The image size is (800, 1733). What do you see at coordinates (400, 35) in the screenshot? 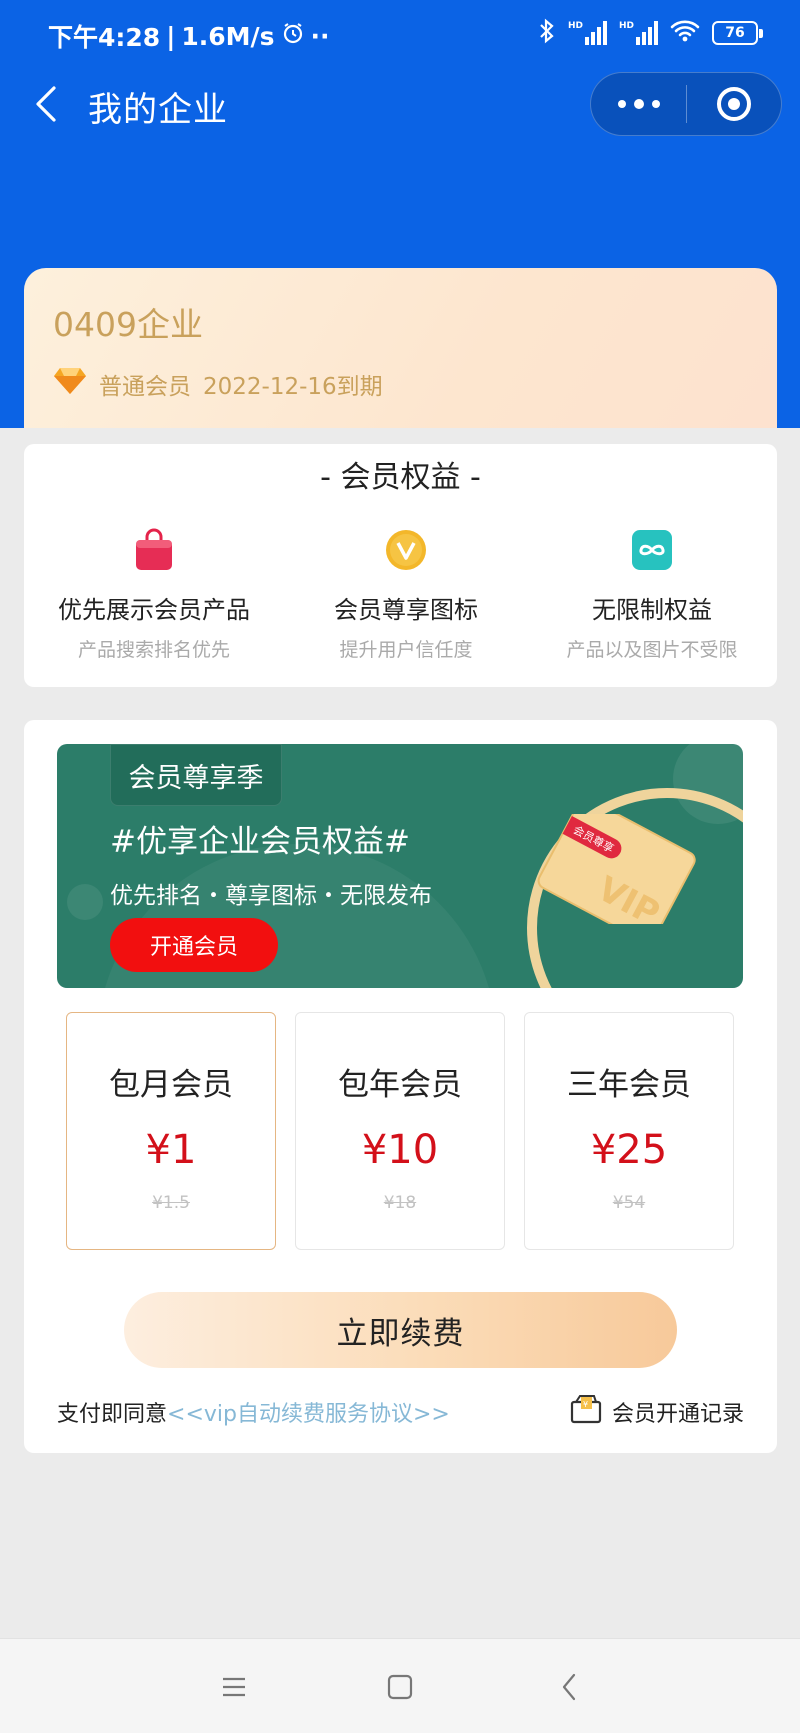
I see `status-bar: 下午4:28 | 1.6M/s ·· HD HD 76` at bounding box center [400, 35].